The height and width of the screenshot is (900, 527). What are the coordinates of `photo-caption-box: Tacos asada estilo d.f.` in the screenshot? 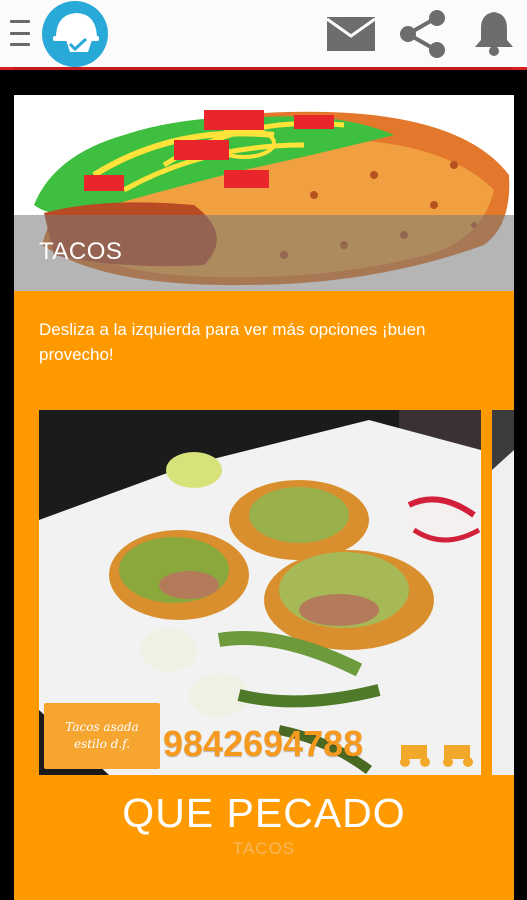 It's located at (102, 736).